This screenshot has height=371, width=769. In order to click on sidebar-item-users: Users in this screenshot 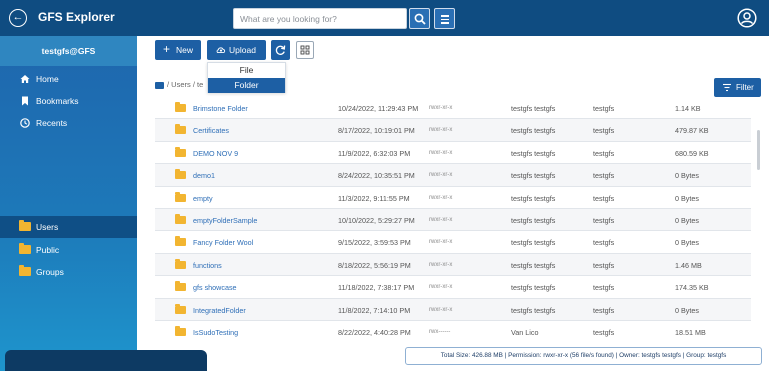, I will do `click(68, 227)`.